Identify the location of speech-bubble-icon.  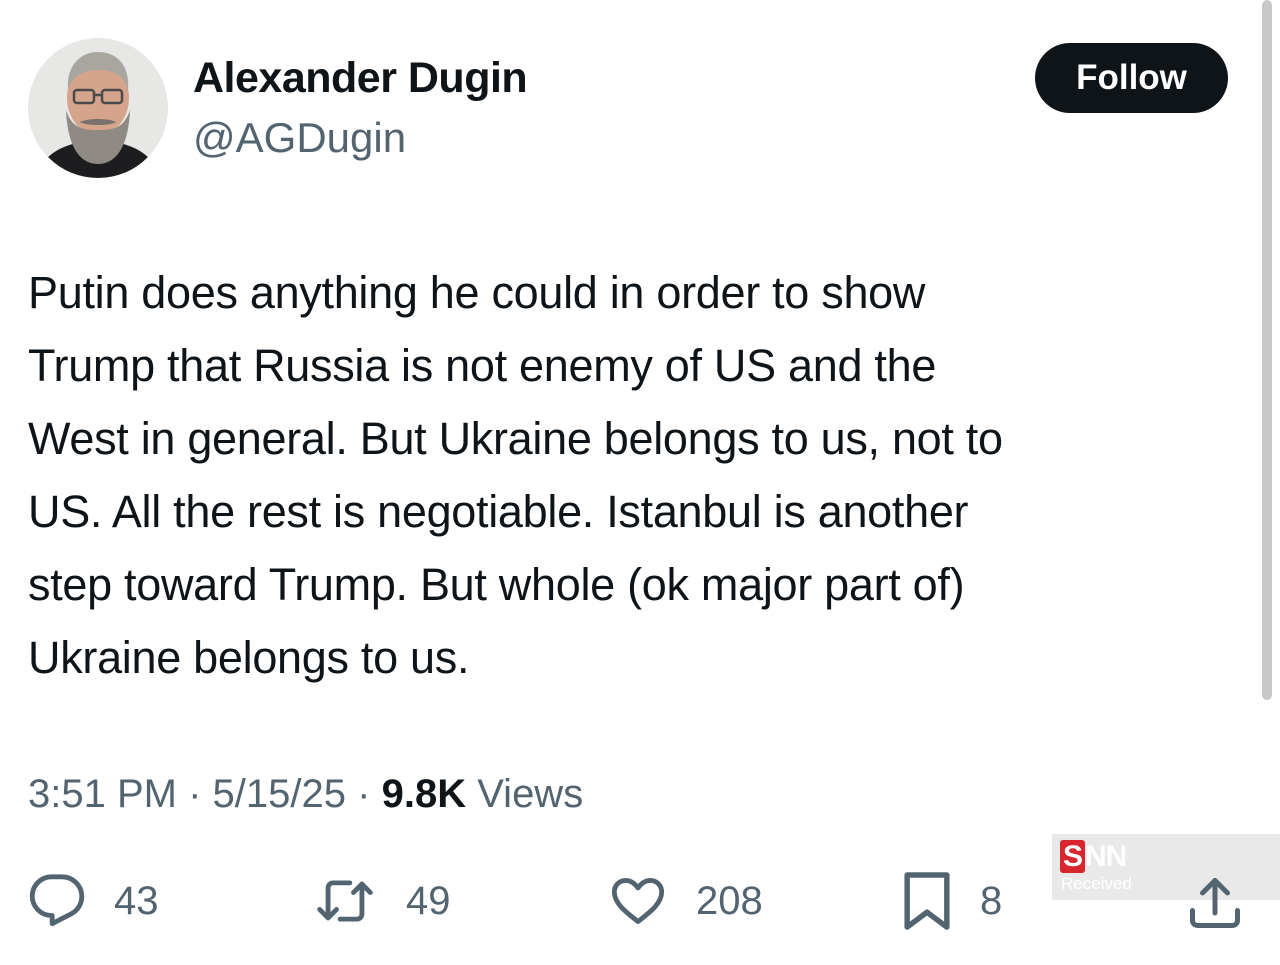
(57, 900).